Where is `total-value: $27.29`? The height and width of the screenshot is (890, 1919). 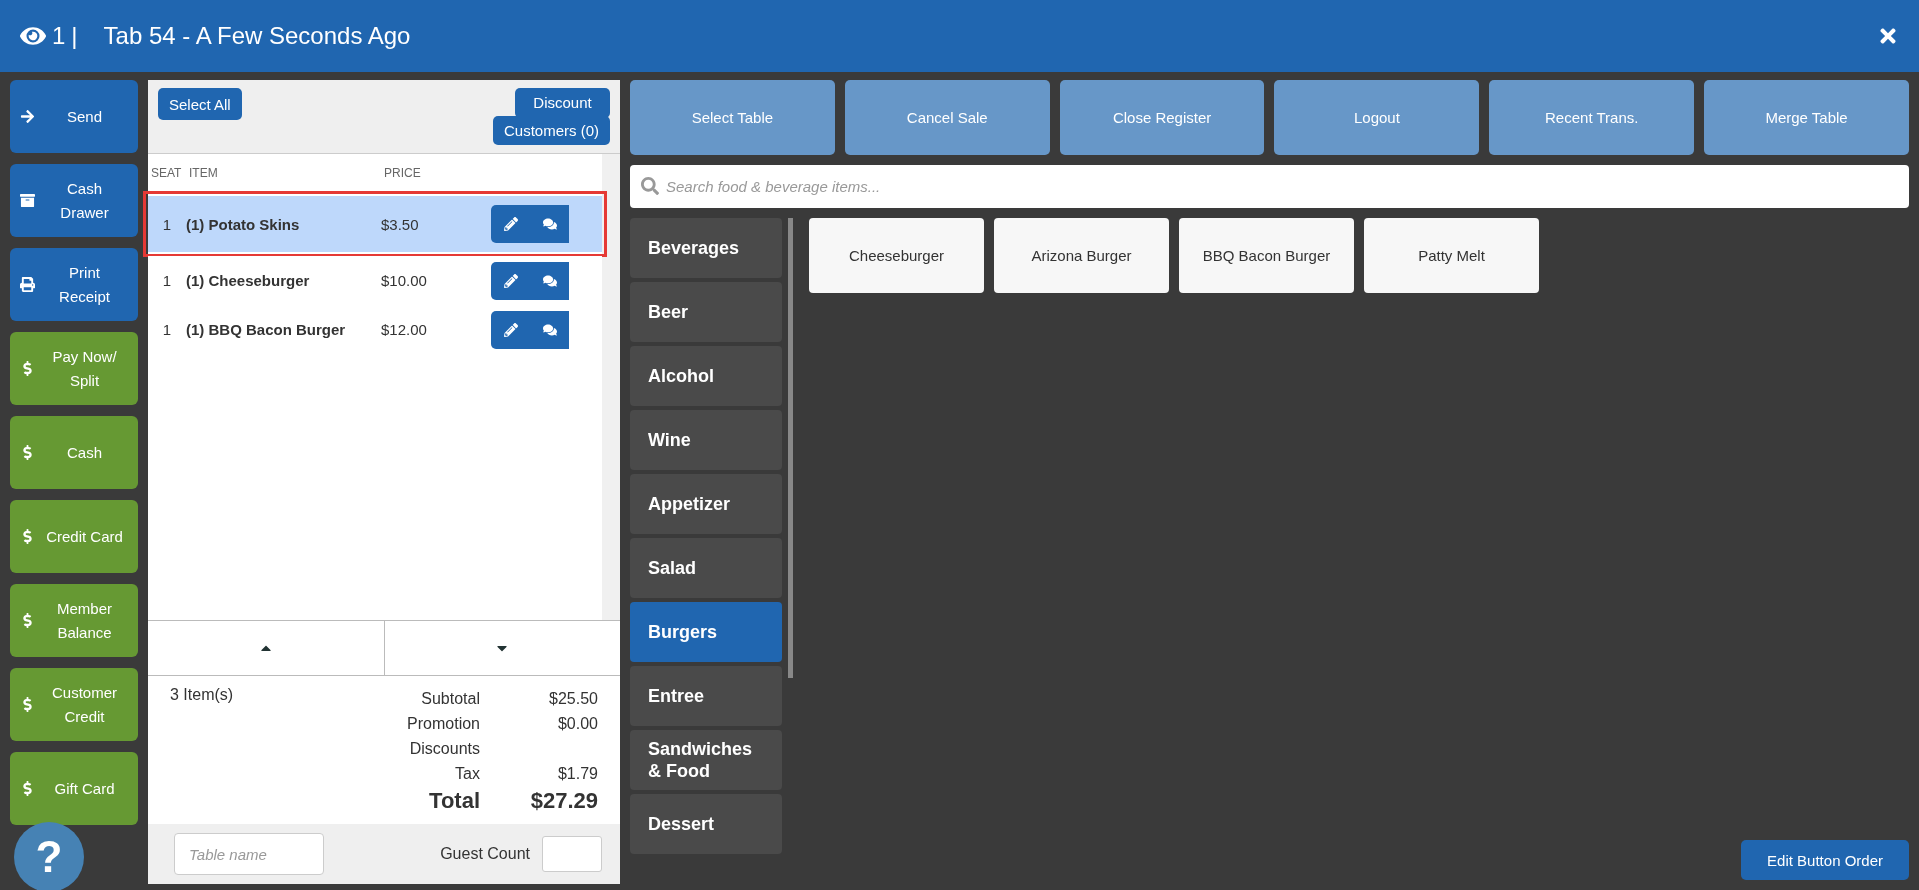 total-value: $27.29 is located at coordinates (563, 801).